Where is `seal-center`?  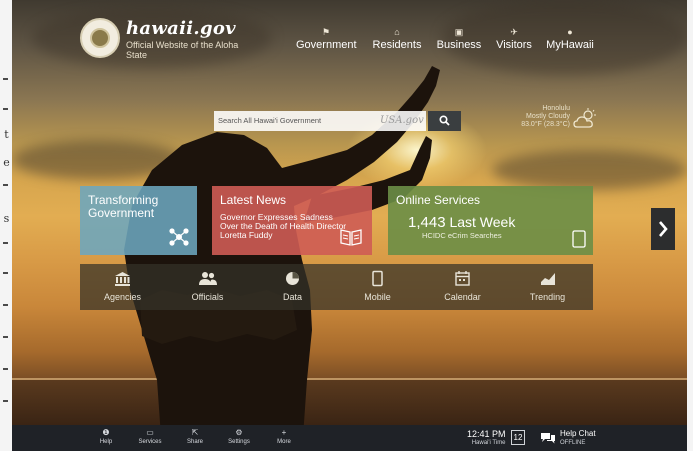
seal-center is located at coordinates (100, 38).